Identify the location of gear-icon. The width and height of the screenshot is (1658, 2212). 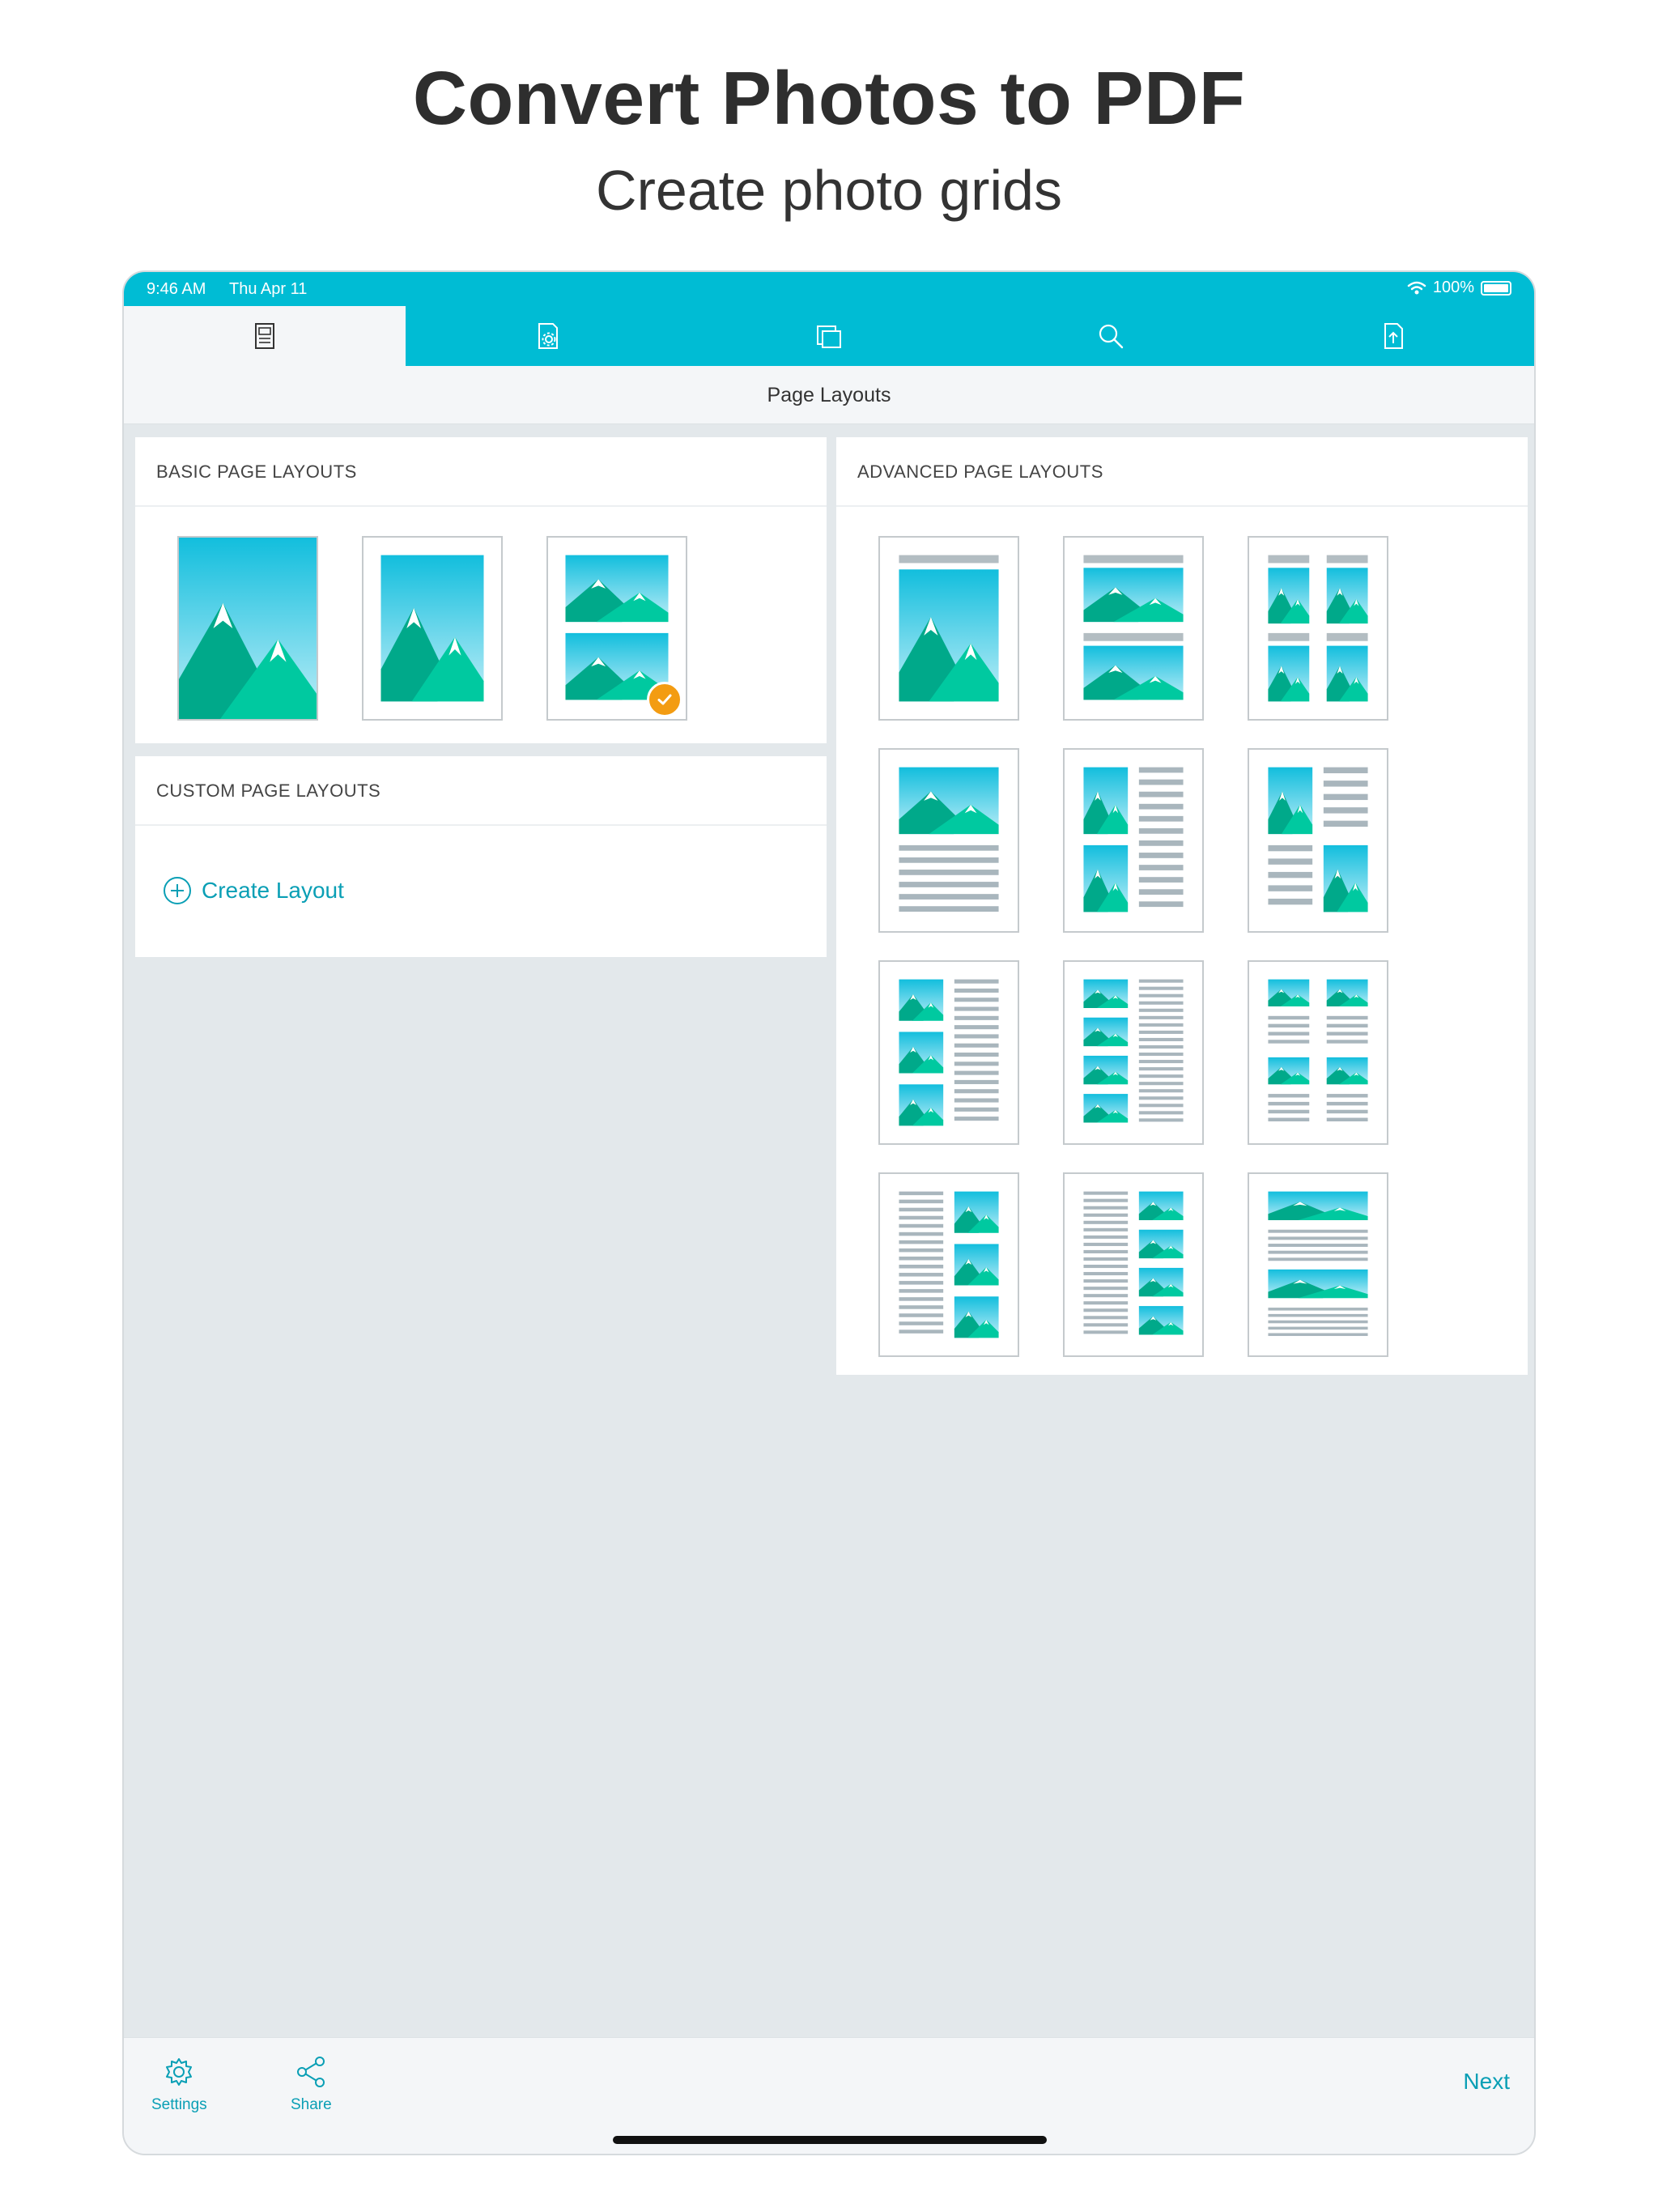
(179, 2072).